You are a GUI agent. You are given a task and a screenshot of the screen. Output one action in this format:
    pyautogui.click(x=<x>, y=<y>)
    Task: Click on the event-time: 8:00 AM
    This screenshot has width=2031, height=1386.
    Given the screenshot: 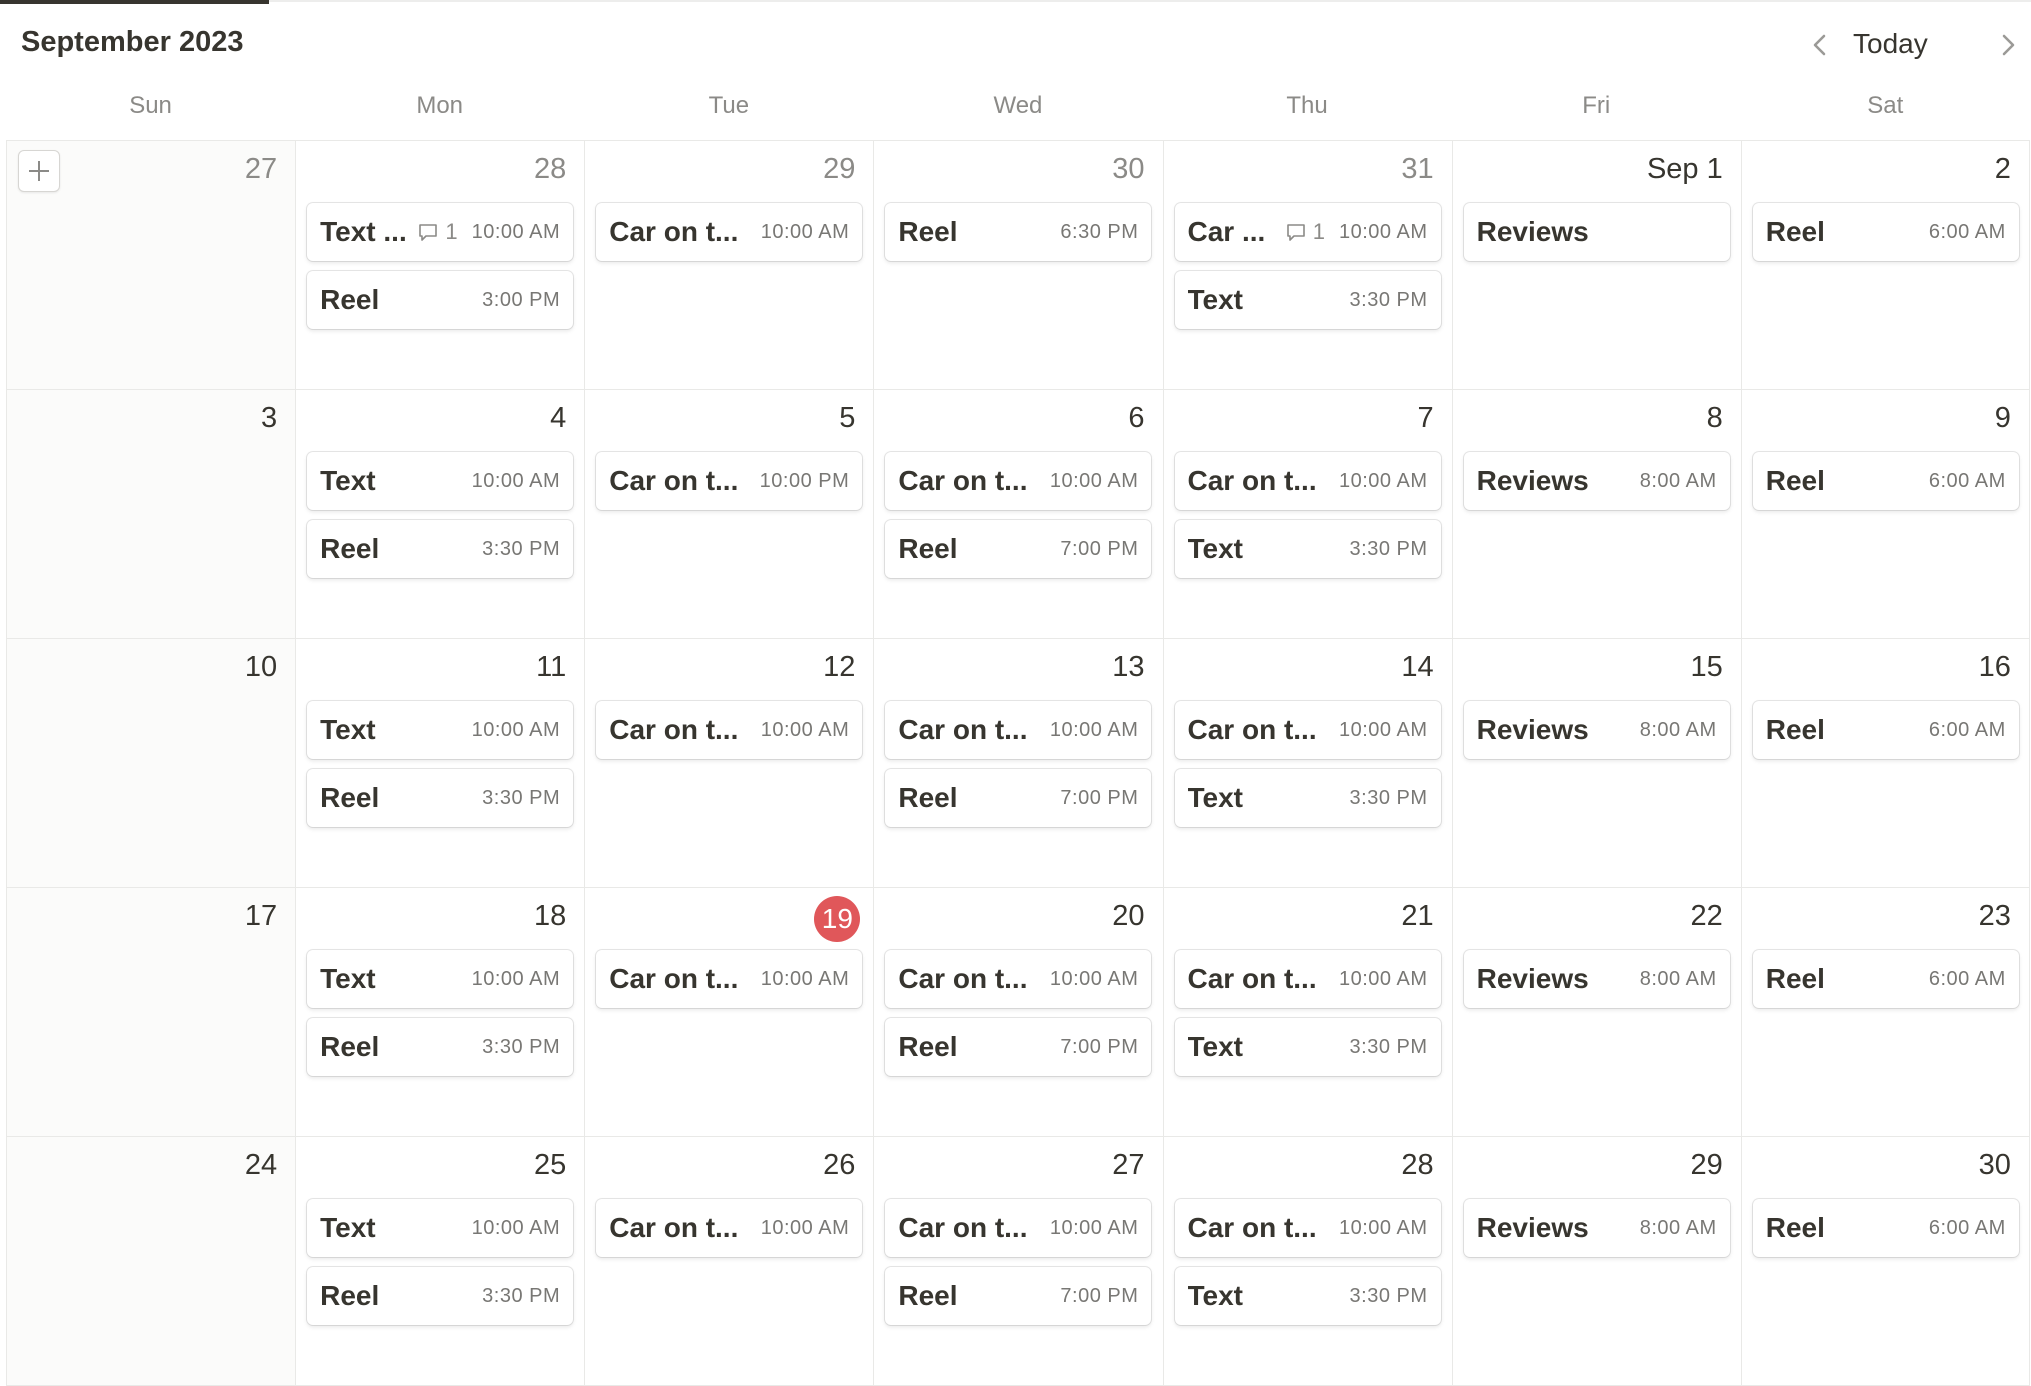 What is the action you would take?
    pyautogui.click(x=1678, y=480)
    